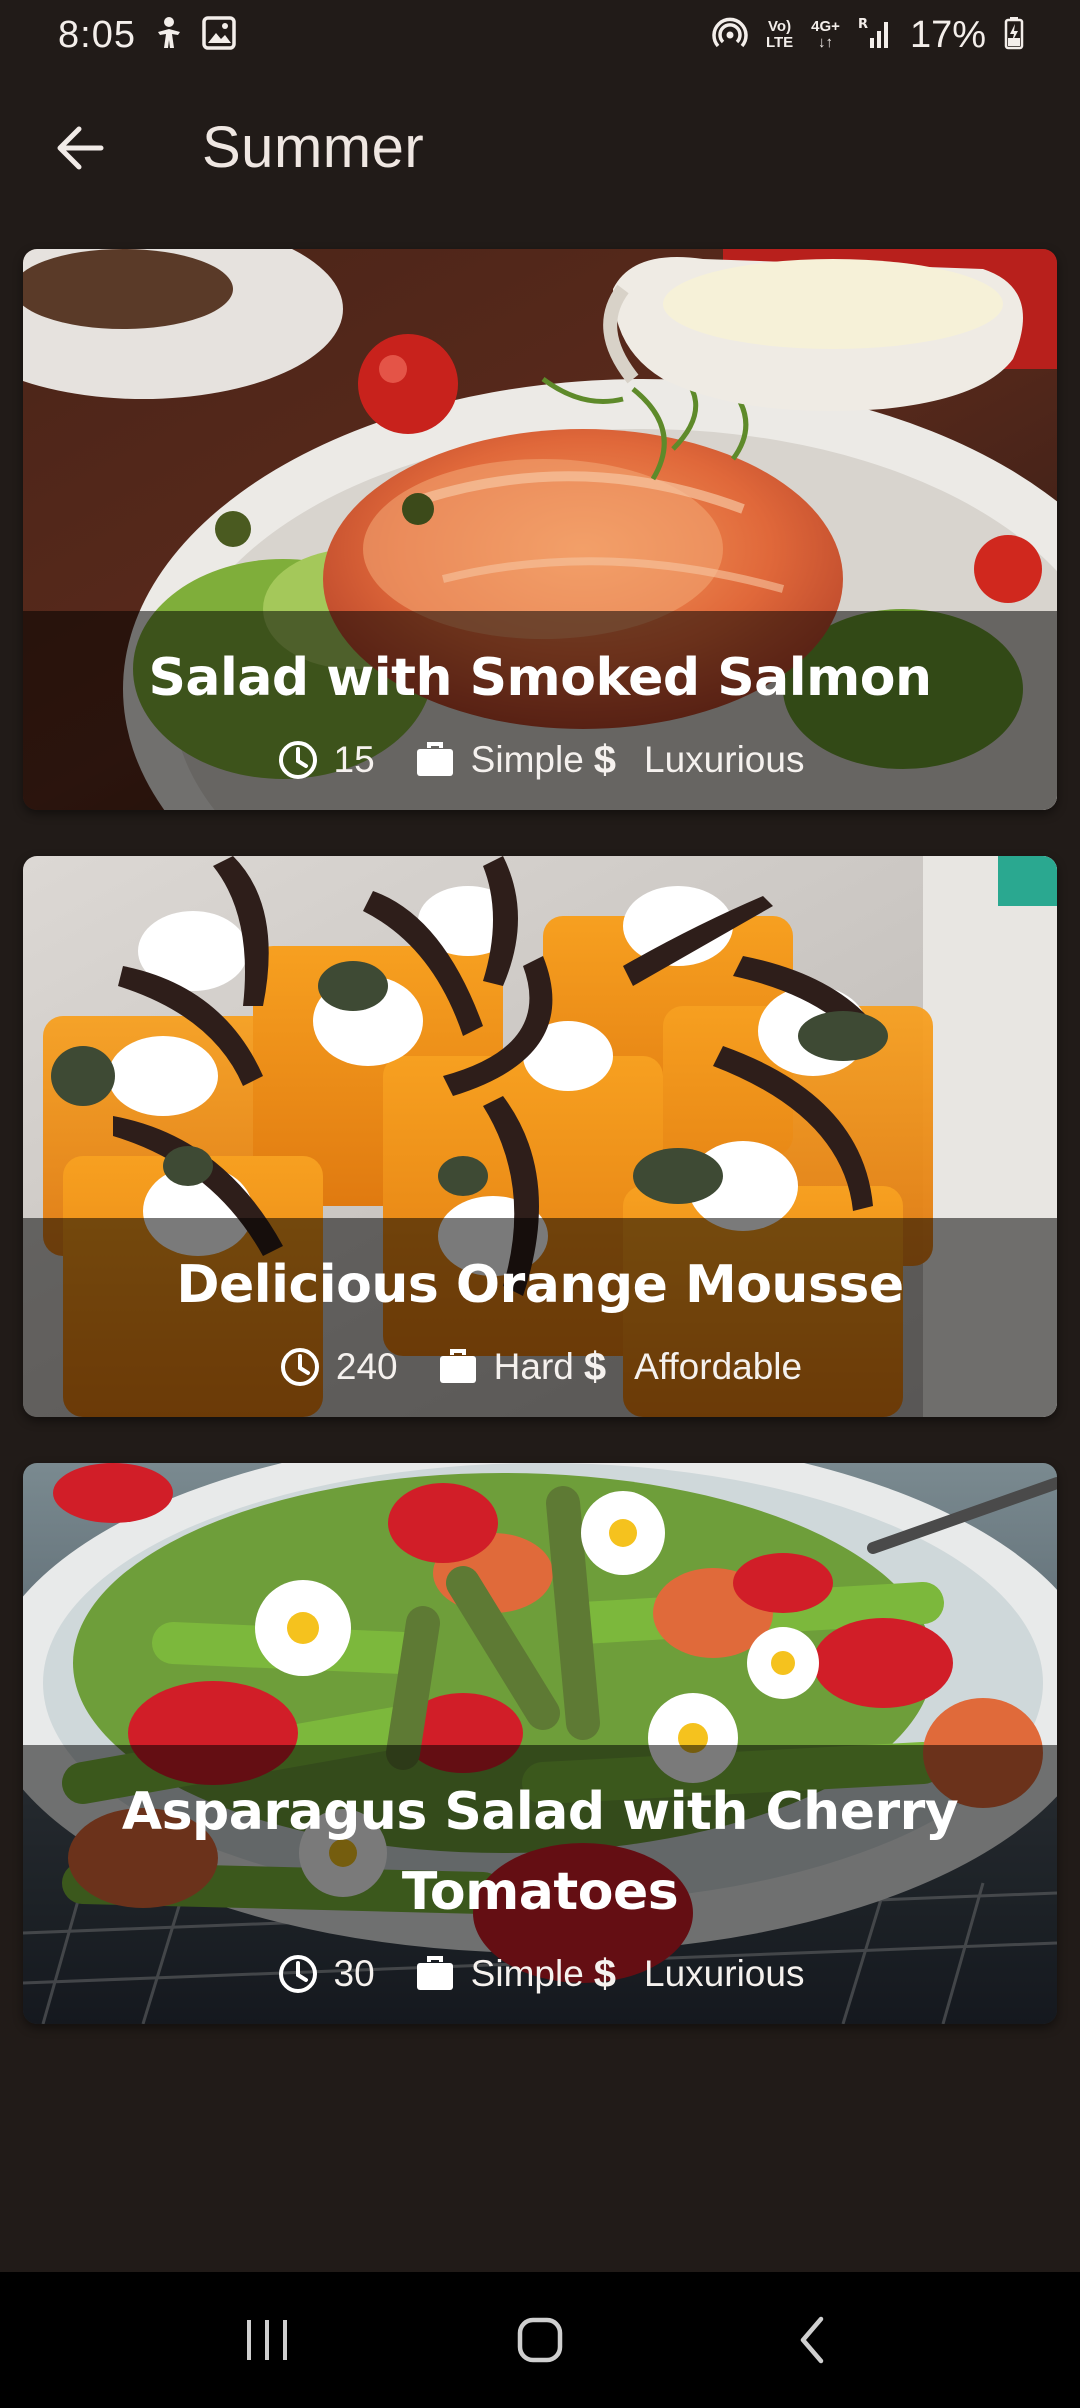 This screenshot has height=2408, width=1080. What do you see at coordinates (219, 35) in the screenshot?
I see `gallery-icon` at bounding box center [219, 35].